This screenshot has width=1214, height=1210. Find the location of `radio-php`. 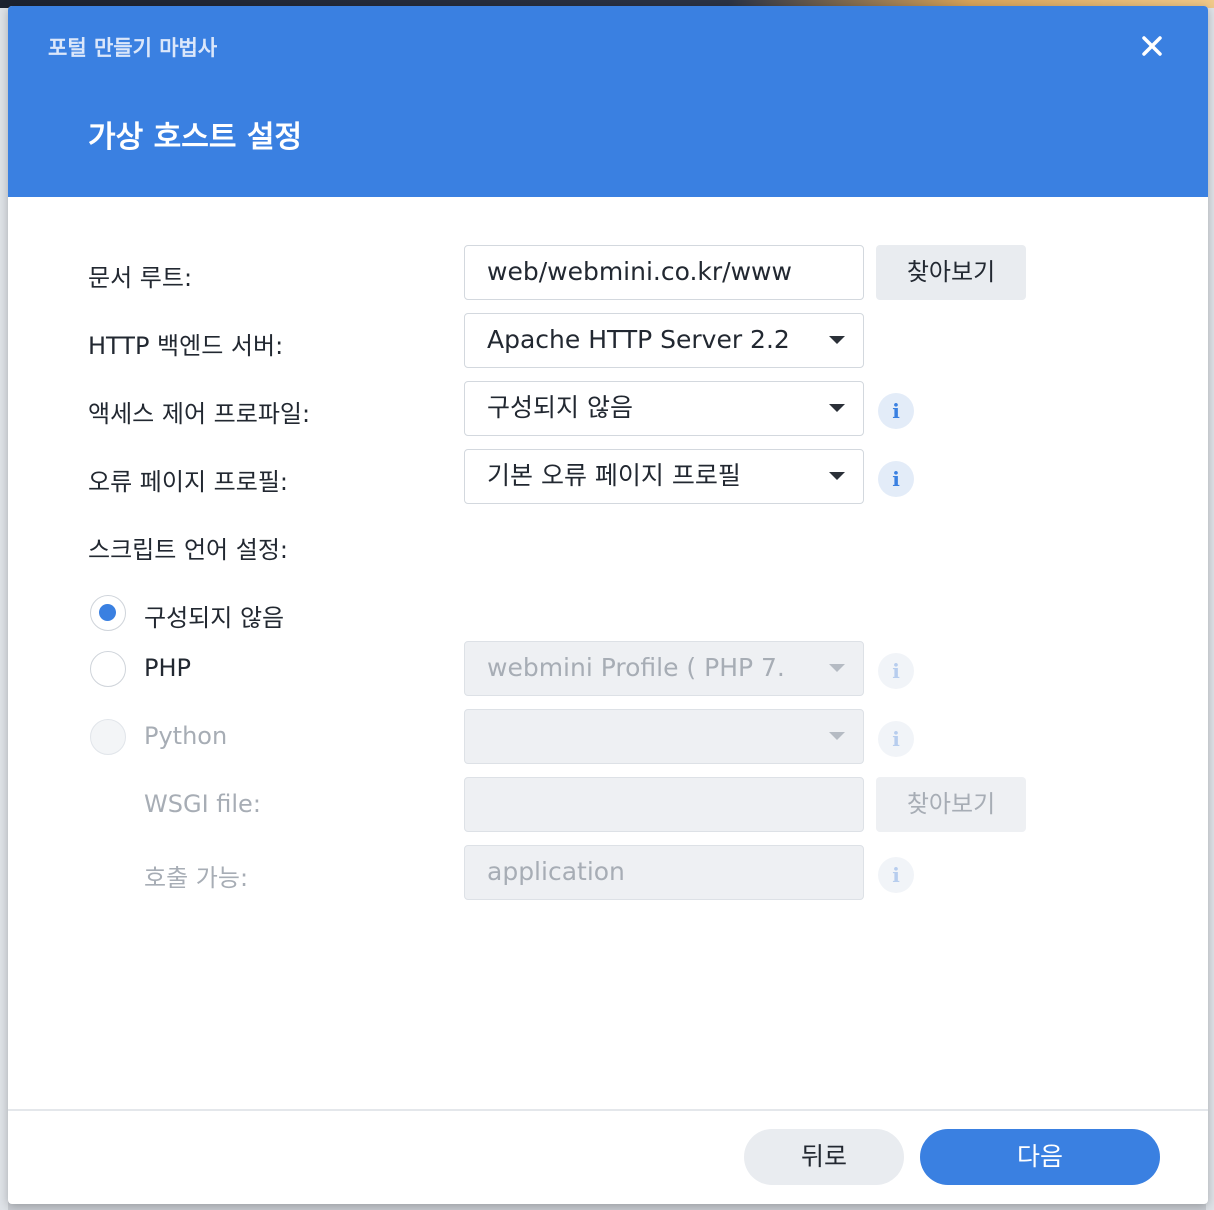

radio-php is located at coordinates (108, 669).